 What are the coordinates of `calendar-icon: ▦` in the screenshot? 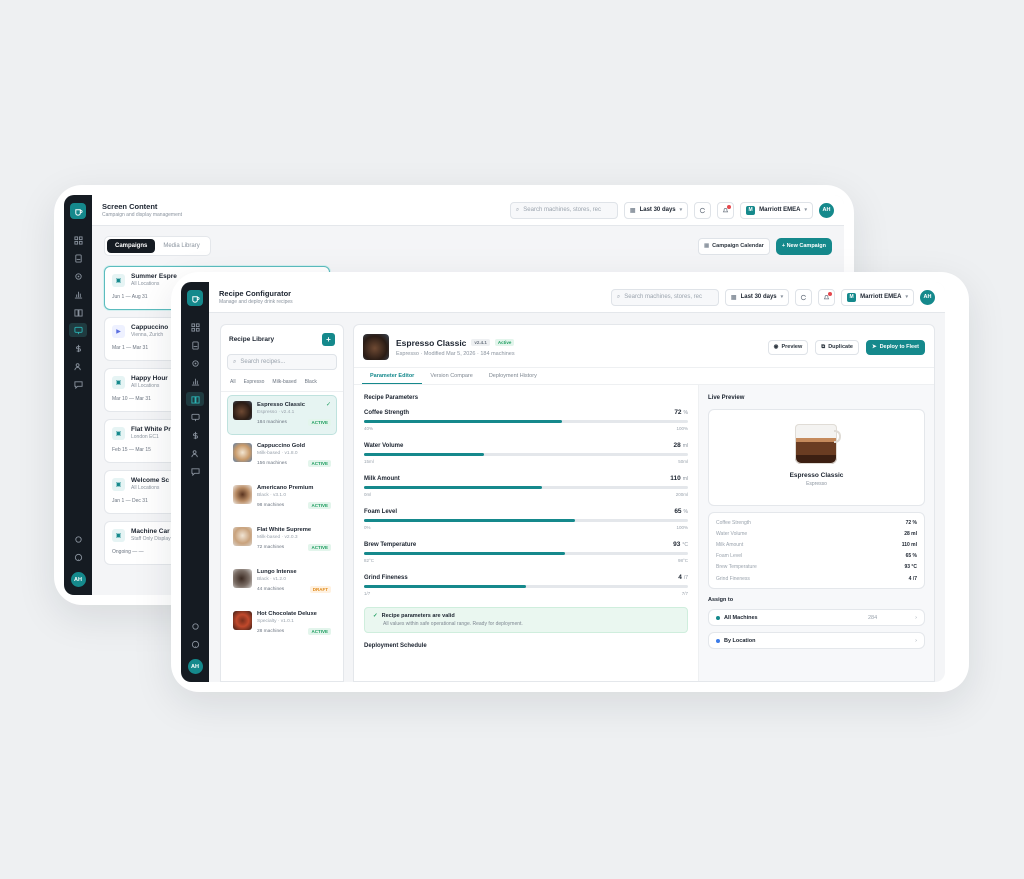 It's located at (632, 210).